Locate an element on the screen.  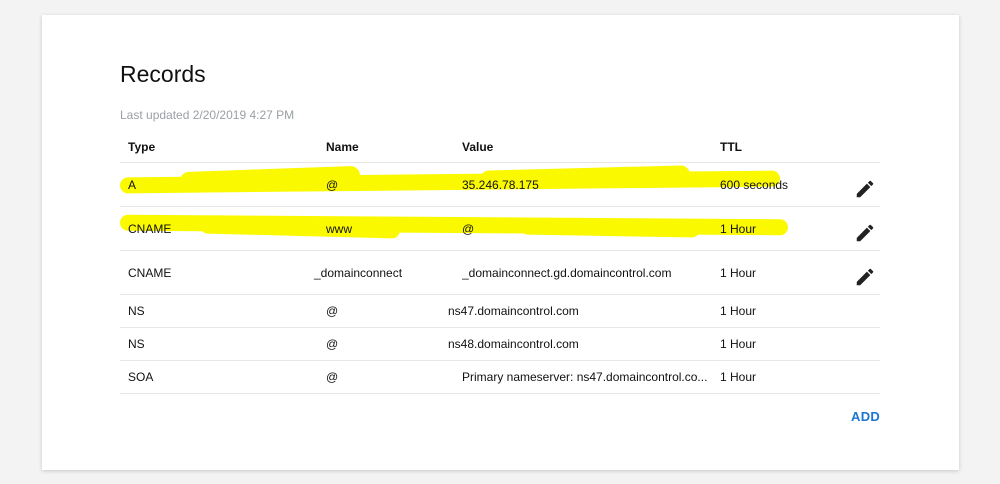
table-row: NS @ ns48.domaincontrol.com 1 Hour is located at coordinates (500, 344).